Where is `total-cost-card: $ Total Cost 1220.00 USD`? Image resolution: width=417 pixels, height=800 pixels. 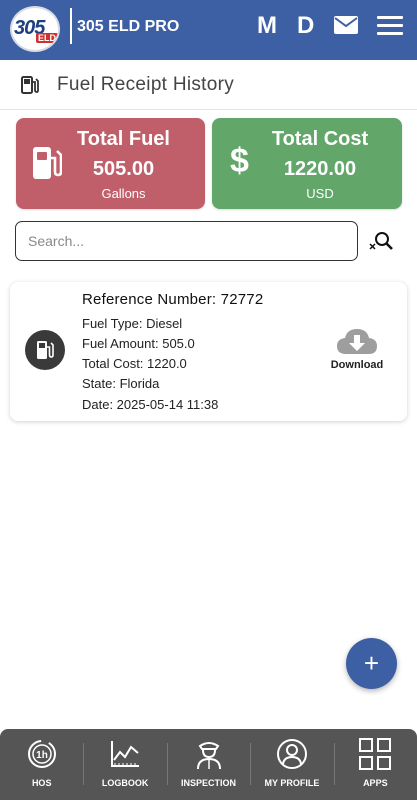
total-cost-card: $ Total Cost 1220.00 USD is located at coordinates (307, 163).